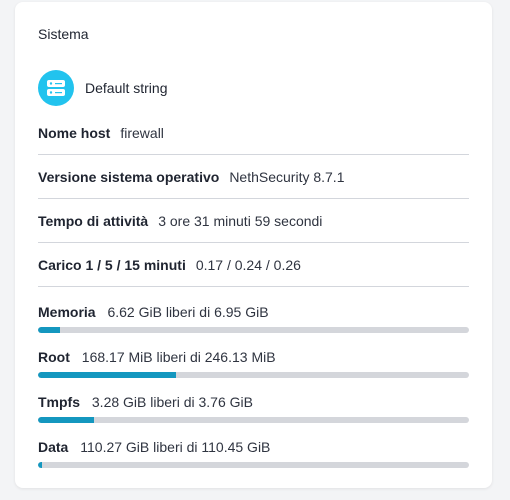  Describe the element at coordinates (253, 408) in the screenshot. I see `usage-tmpfs: Tmpfs 3.28 GiB liberi di 3.76 GiB` at that location.